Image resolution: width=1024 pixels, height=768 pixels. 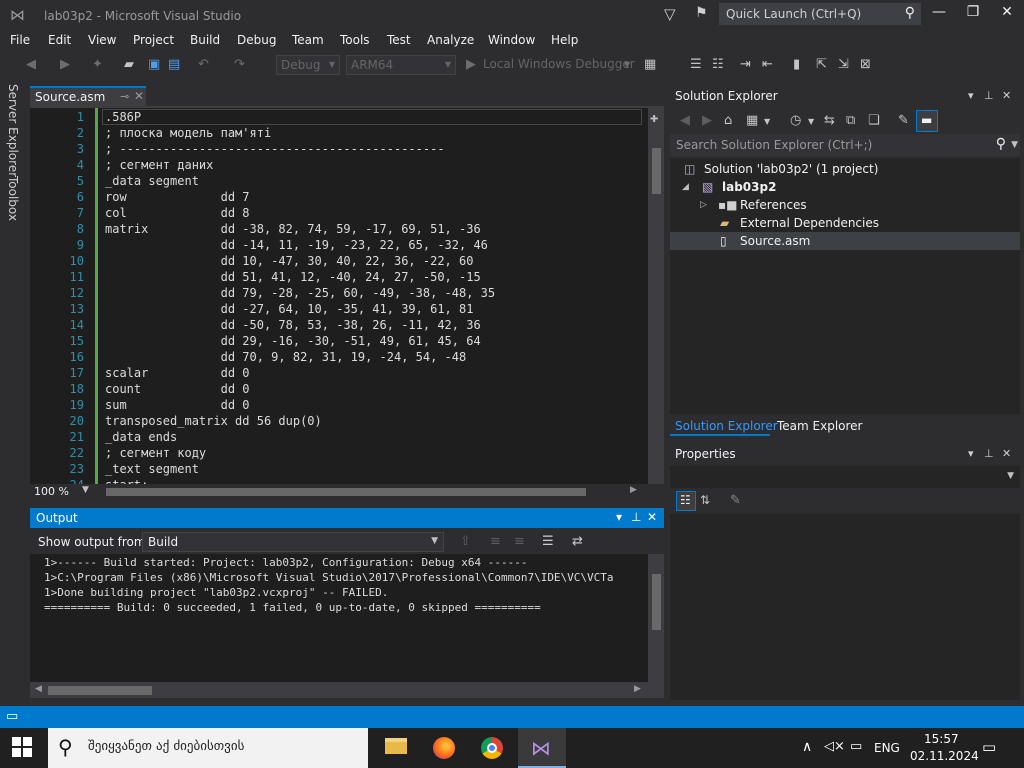 What do you see at coordinates (927, 121) in the screenshot?
I see `preview-selected-items-button: ▬` at bounding box center [927, 121].